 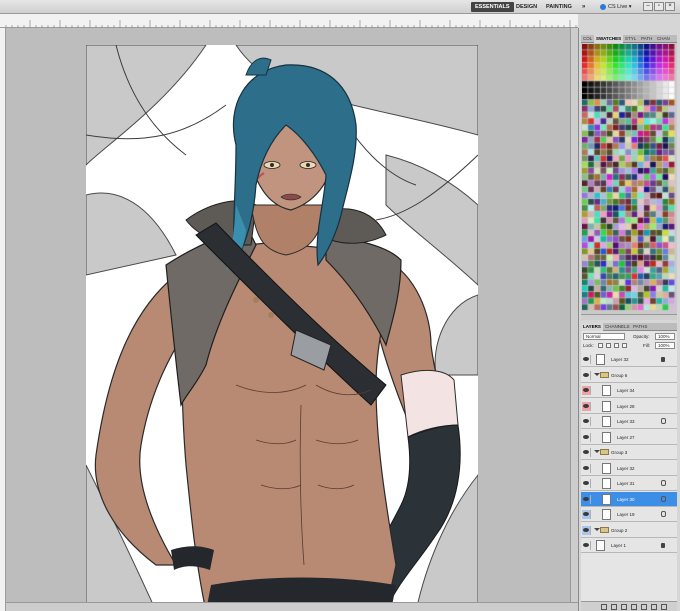 What do you see at coordinates (614, 607) in the screenshot?
I see `layer-style-icon` at bounding box center [614, 607].